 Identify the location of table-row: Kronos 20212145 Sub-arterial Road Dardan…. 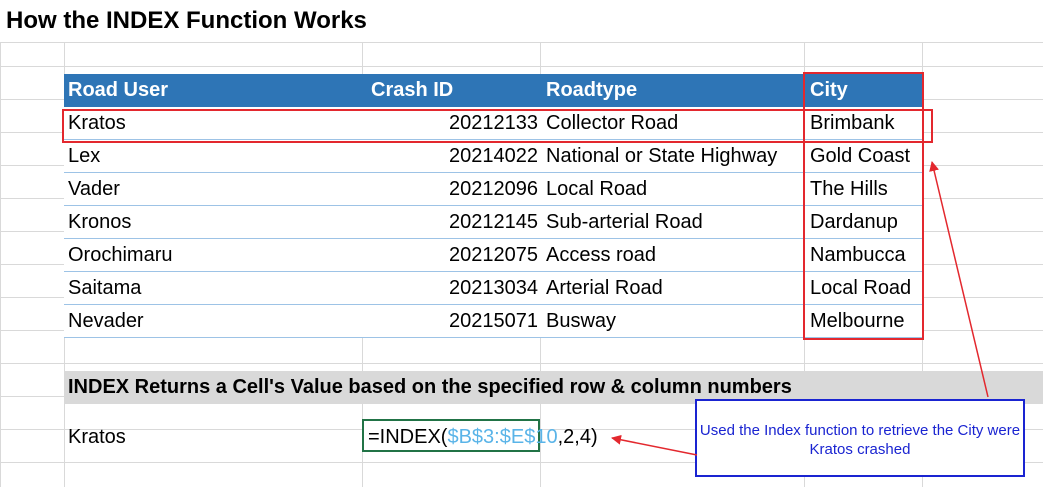
(494, 222).